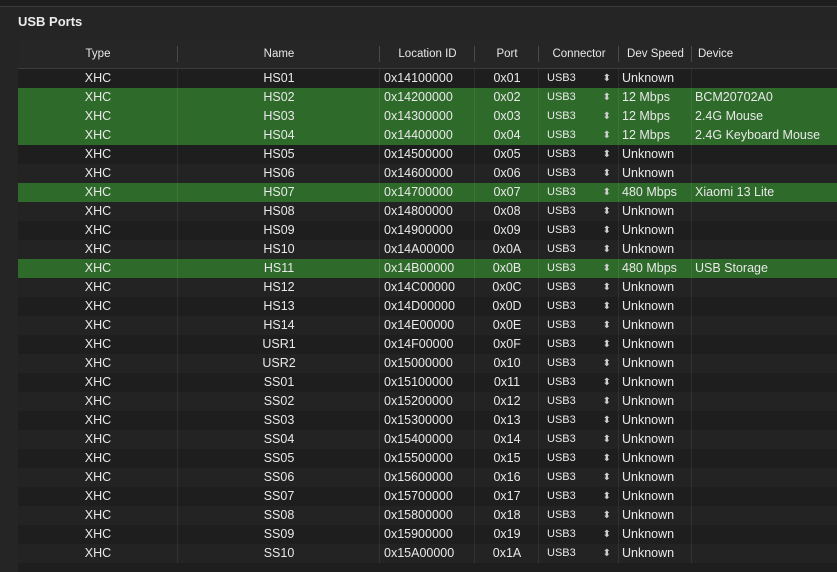  I want to click on column-header-name: Name, so click(279, 54).